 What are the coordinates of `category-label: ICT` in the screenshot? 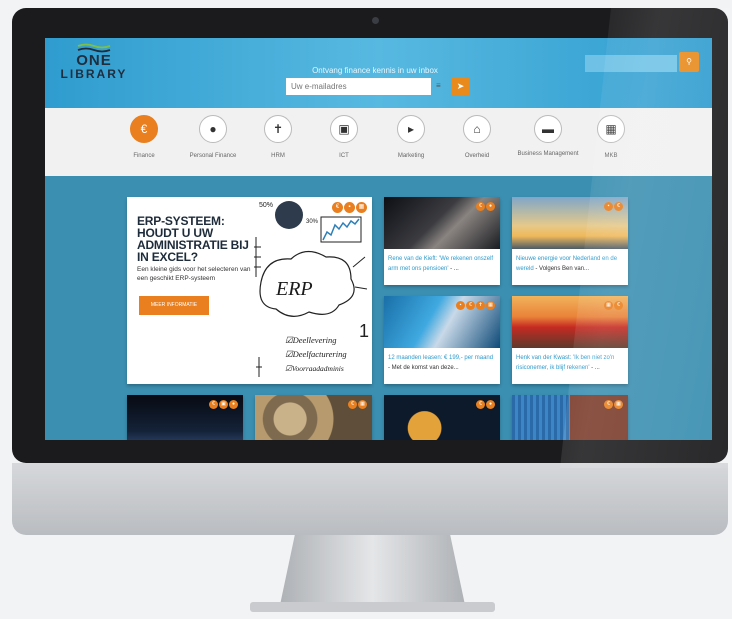 It's located at (344, 156).